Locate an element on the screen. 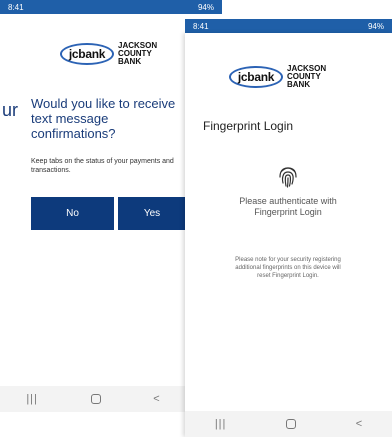 The height and width of the screenshot is (437, 392). android-nav-bar-right: ||| < is located at coordinates (288, 424).